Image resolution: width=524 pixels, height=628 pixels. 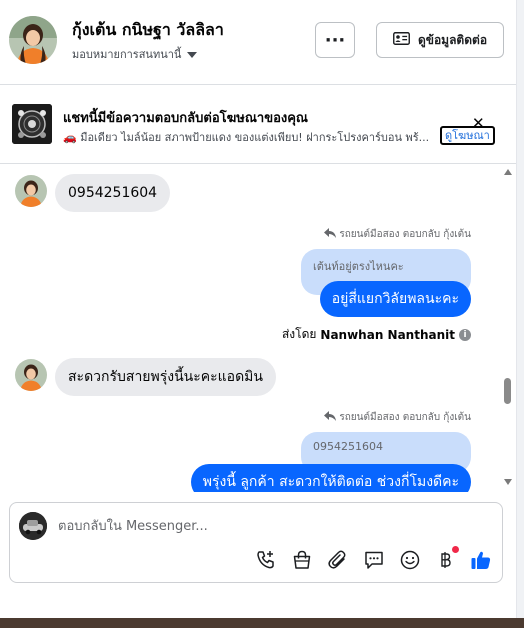 I want to click on more-options-button: ···, so click(x=335, y=40).